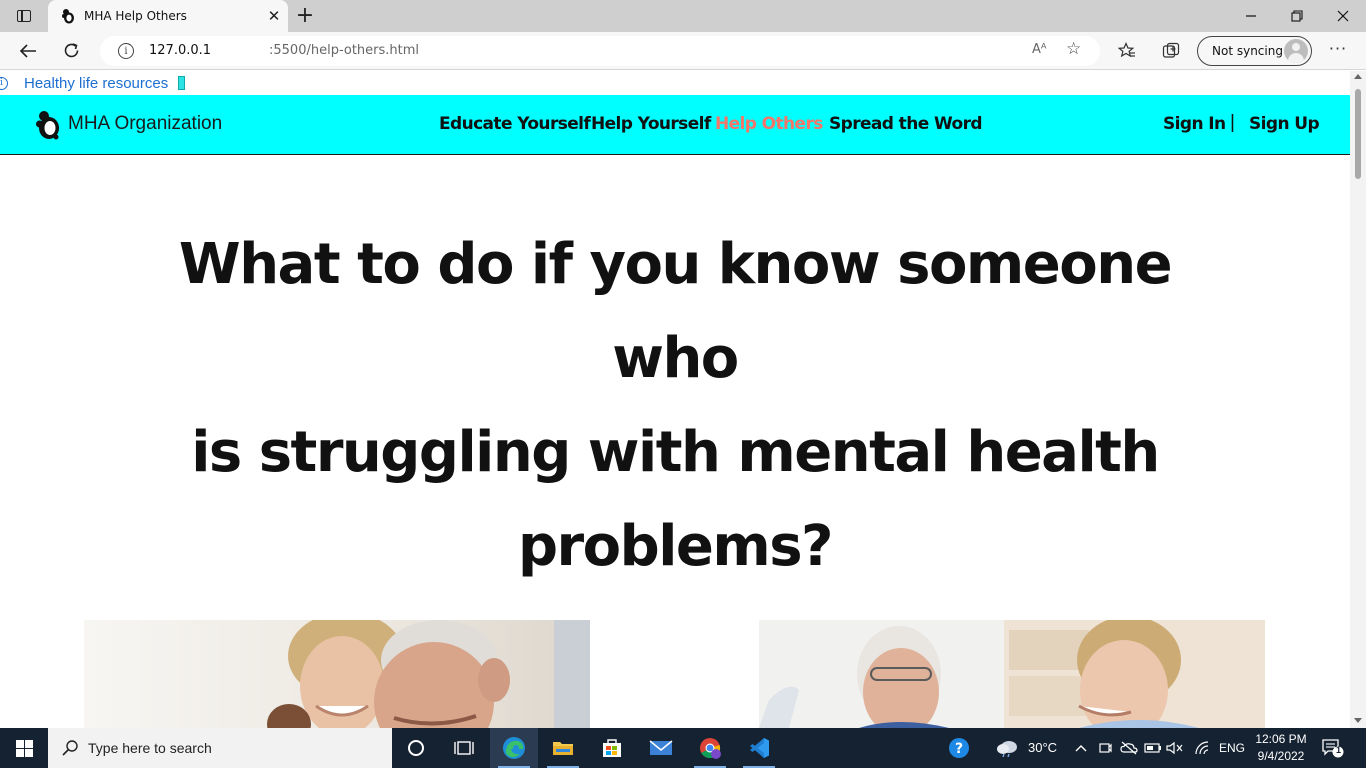  I want to click on refresh-icon, so click(71, 50).